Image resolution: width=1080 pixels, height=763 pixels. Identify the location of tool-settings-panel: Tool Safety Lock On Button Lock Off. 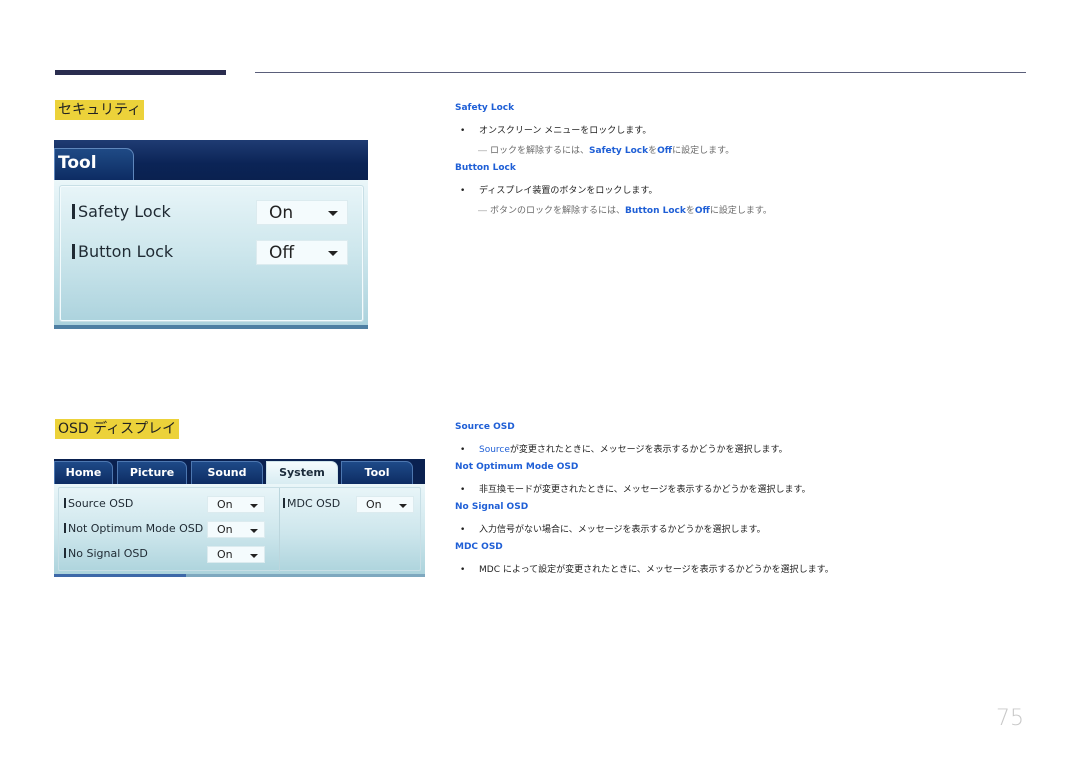
(211, 234).